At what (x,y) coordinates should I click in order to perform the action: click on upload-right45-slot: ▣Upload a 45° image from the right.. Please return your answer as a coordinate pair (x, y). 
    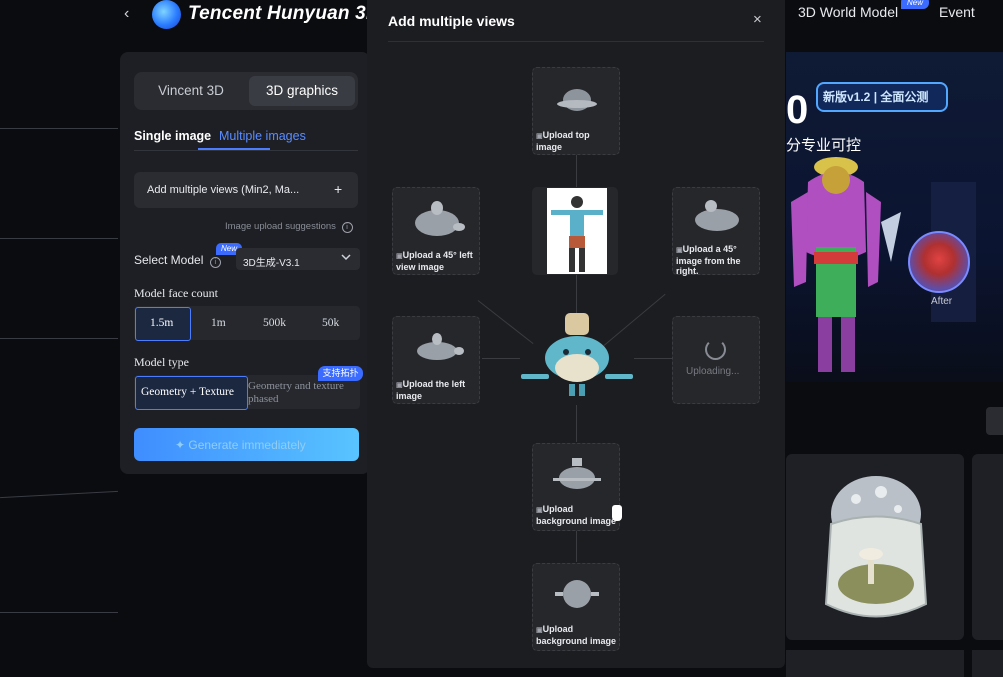
    Looking at the image, I should click on (716, 231).